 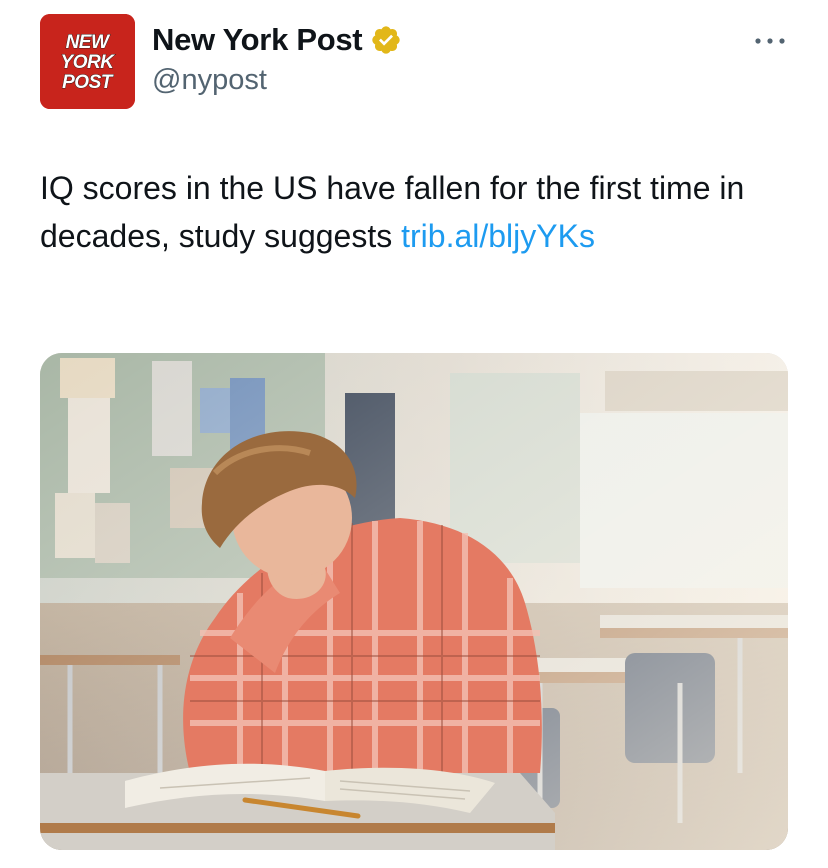 I want to click on more-options-button, so click(x=770, y=41).